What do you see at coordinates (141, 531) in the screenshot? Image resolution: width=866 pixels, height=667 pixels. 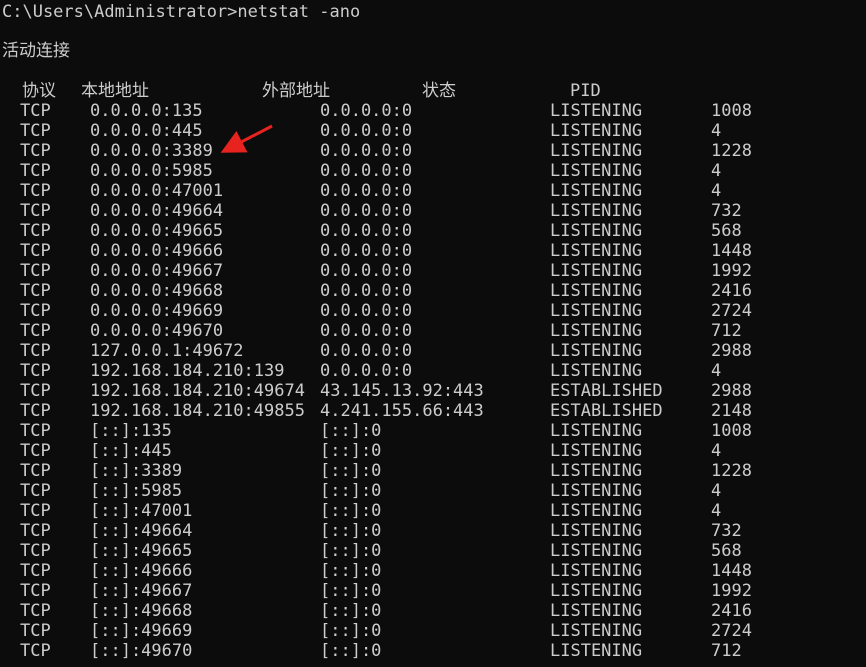 I see `cell-local: [::]:49664` at bounding box center [141, 531].